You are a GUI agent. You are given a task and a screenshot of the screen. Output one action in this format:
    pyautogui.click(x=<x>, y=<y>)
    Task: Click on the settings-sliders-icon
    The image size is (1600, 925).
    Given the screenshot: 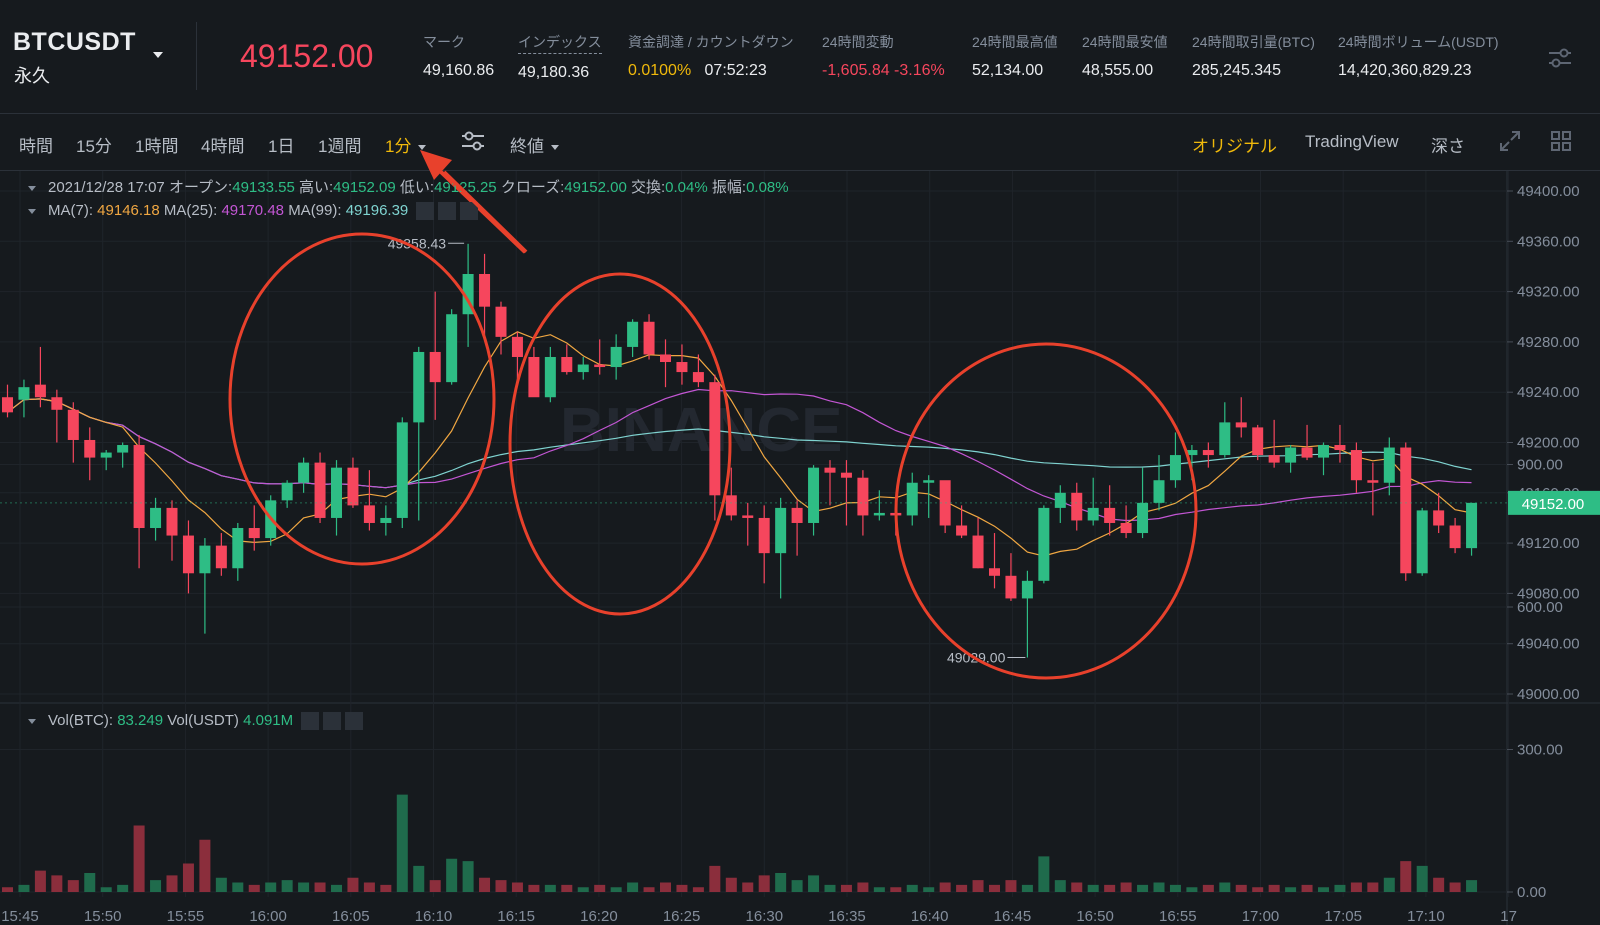 What is the action you would take?
    pyautogui.click(x=1560, y=58)
    